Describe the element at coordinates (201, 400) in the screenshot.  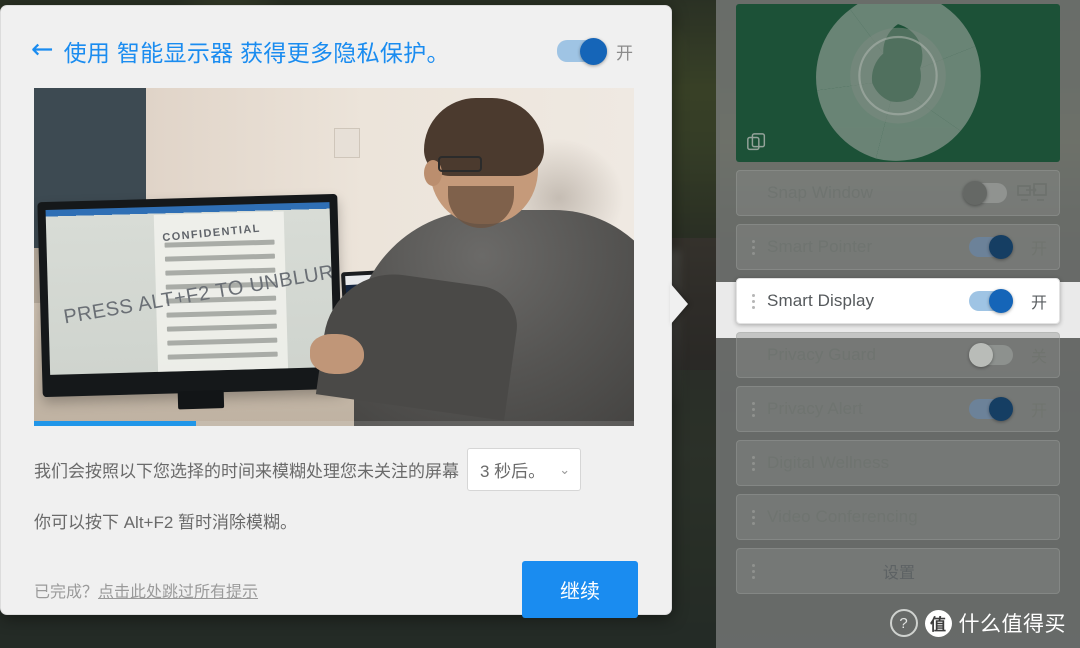
I see `video-monitor-stand` at that location.